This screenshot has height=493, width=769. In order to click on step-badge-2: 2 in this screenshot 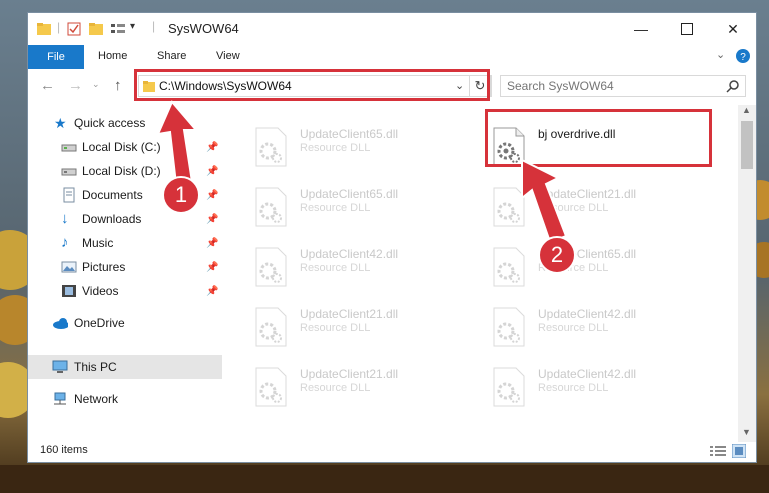, I will do `click(557, 255)`.